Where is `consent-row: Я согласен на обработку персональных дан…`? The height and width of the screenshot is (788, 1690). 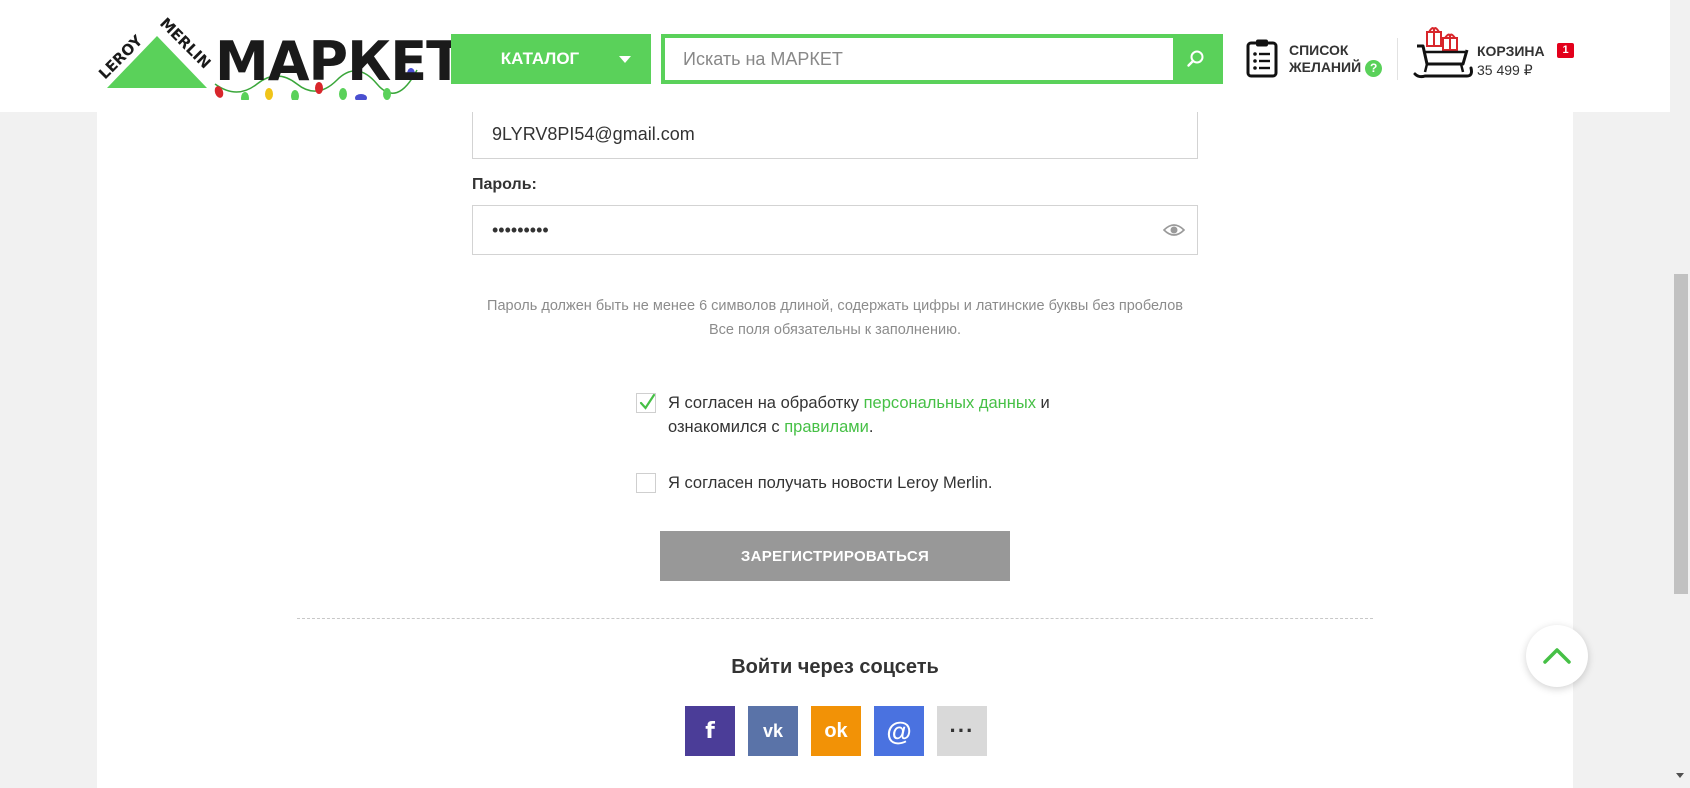 consent-row: Я согласен на обработку персональных дан… is located at coordinates (843, 415).